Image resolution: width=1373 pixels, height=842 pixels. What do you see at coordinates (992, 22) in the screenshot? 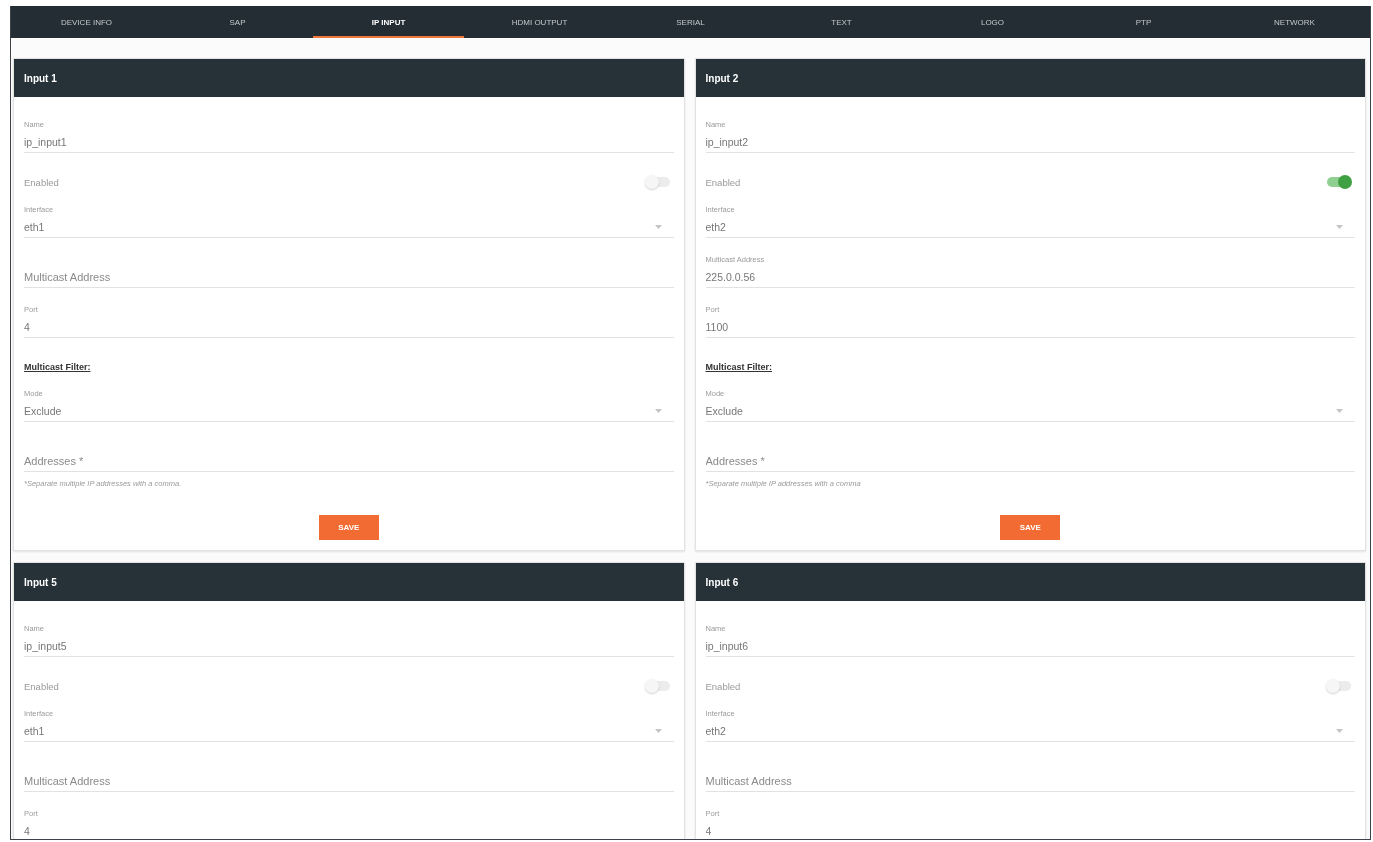
I see `nav-tab: LOGO` at bounding box center [992, 22].